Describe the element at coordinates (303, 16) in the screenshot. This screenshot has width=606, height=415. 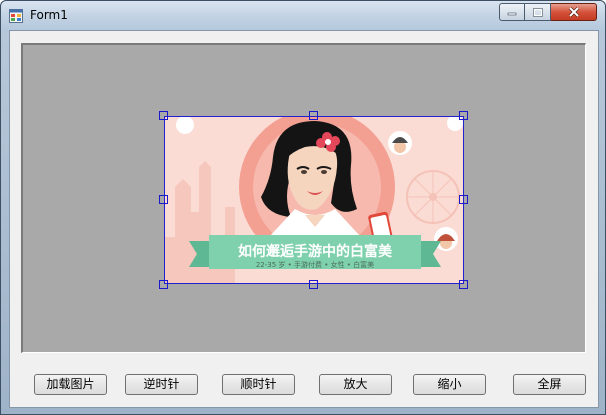
I see `title-bar: Form1` at that location.